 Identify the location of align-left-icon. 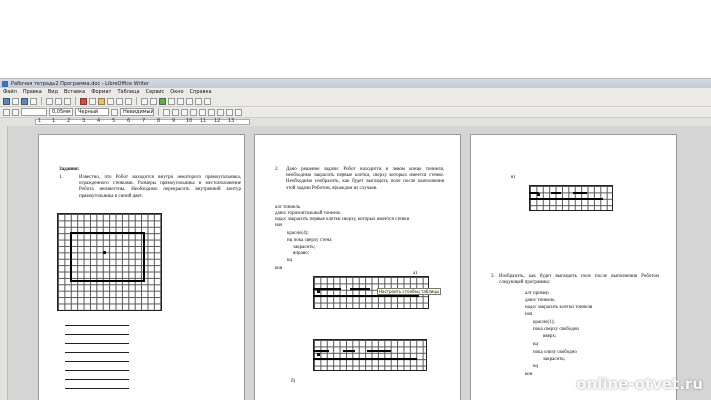
(184, 112).